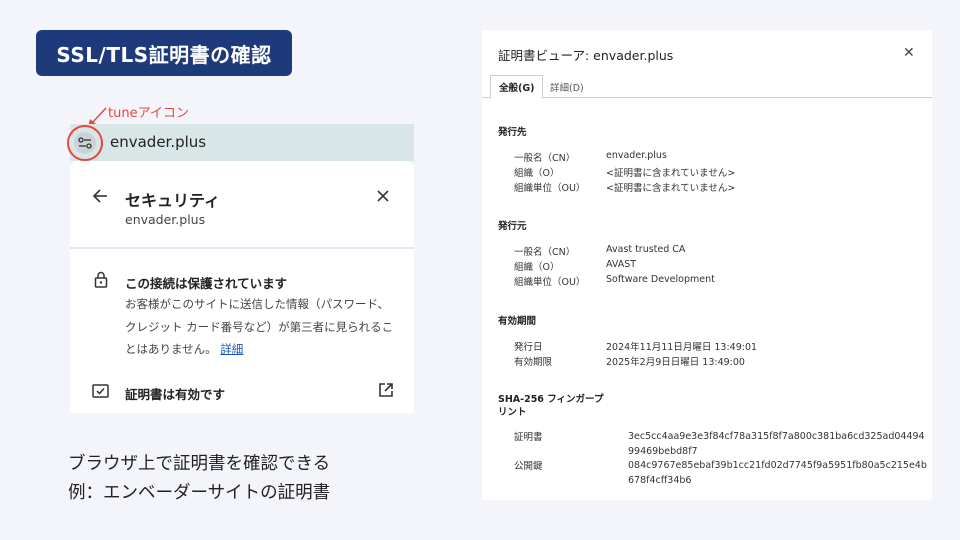 This screenshot has width=960, height=540. I want to click on security-title: セキュリティ, so click(173, 200).